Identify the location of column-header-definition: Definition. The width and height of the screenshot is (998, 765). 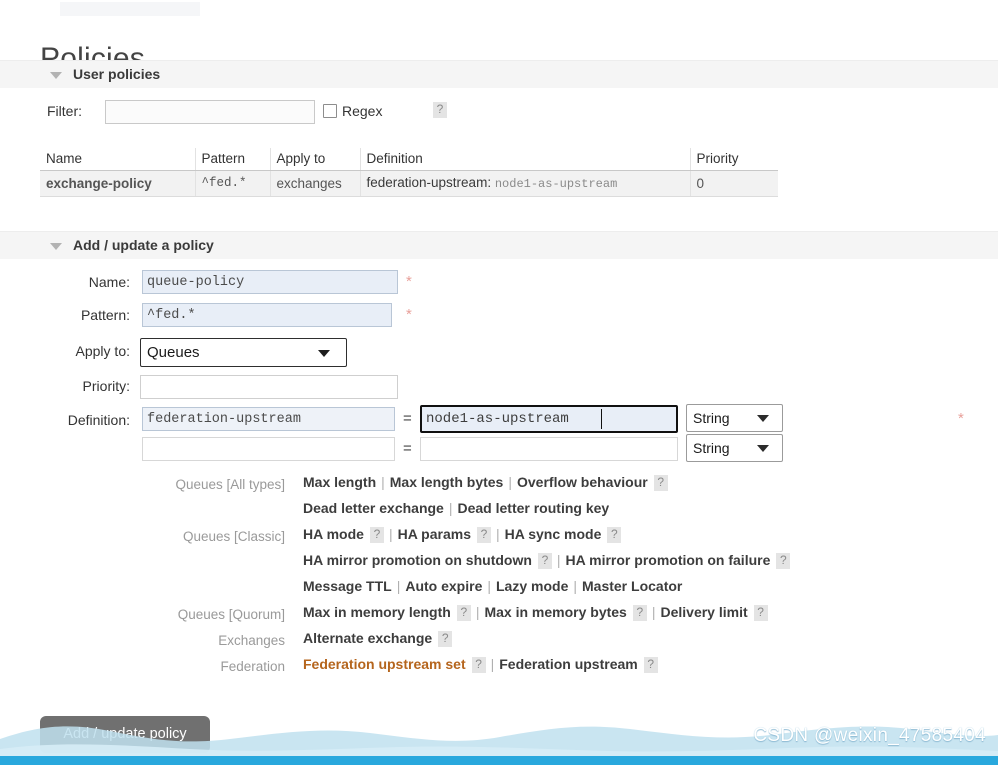
(525, 159).